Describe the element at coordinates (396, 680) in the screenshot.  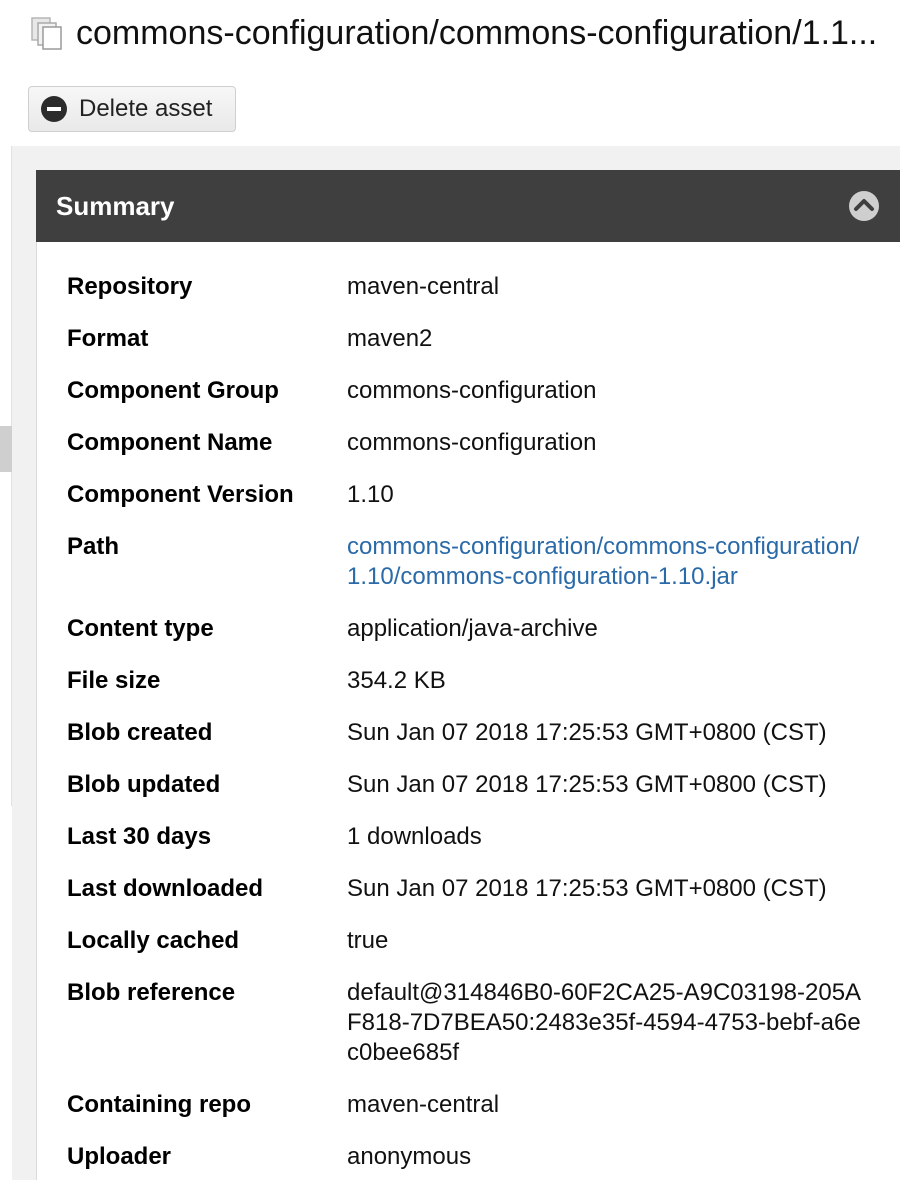
I see `summary-row-value: 354.2 KB` at that location.